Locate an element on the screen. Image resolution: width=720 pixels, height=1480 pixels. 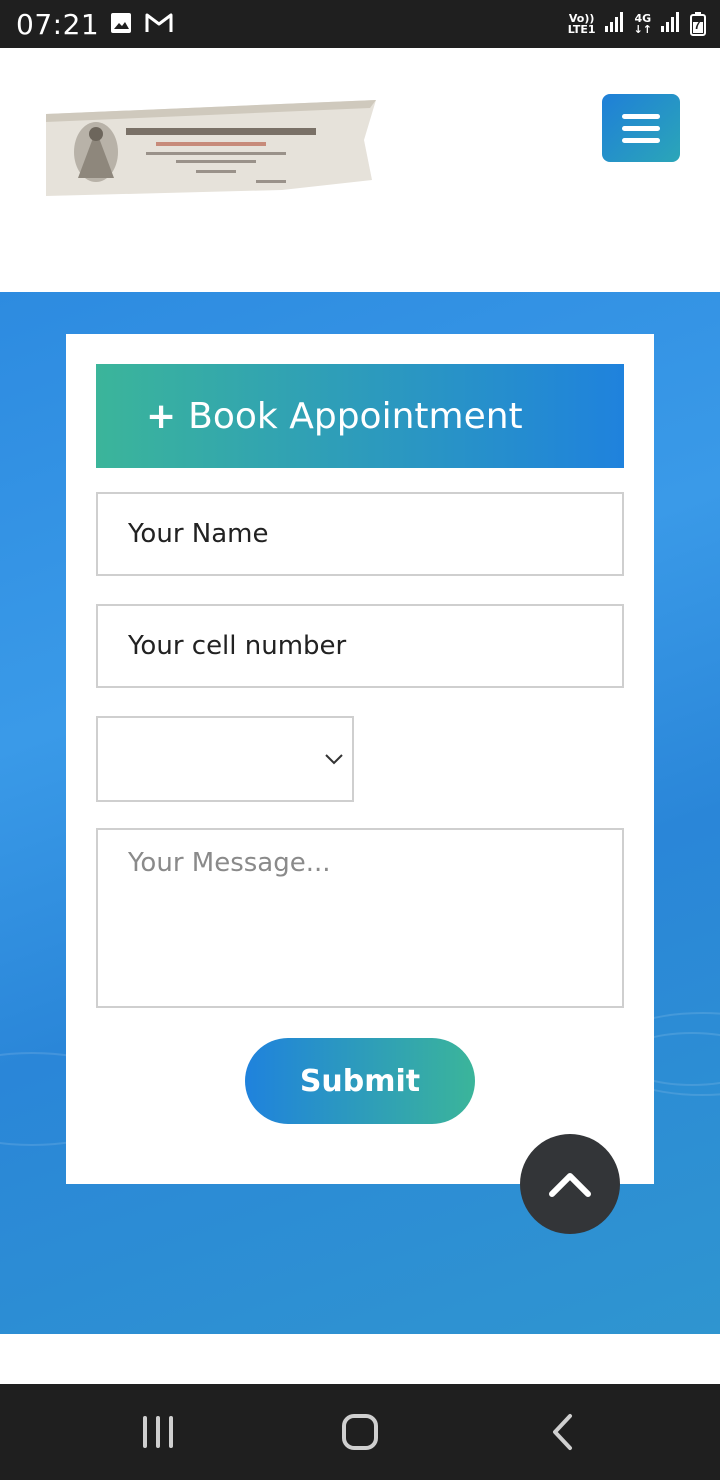
chevron-up-icon is located at coordinates (570, 1185).